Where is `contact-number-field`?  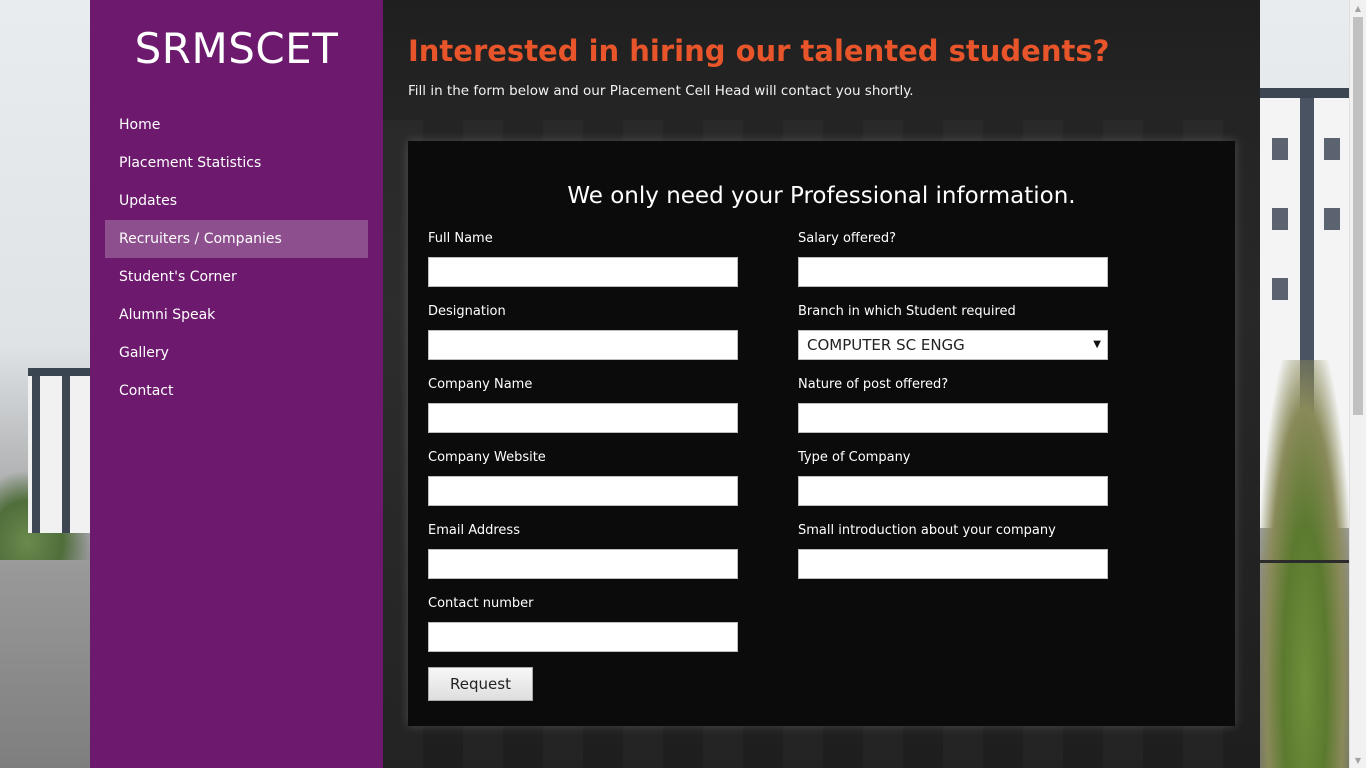 contact-number-field is located at coordinates (583, 637).